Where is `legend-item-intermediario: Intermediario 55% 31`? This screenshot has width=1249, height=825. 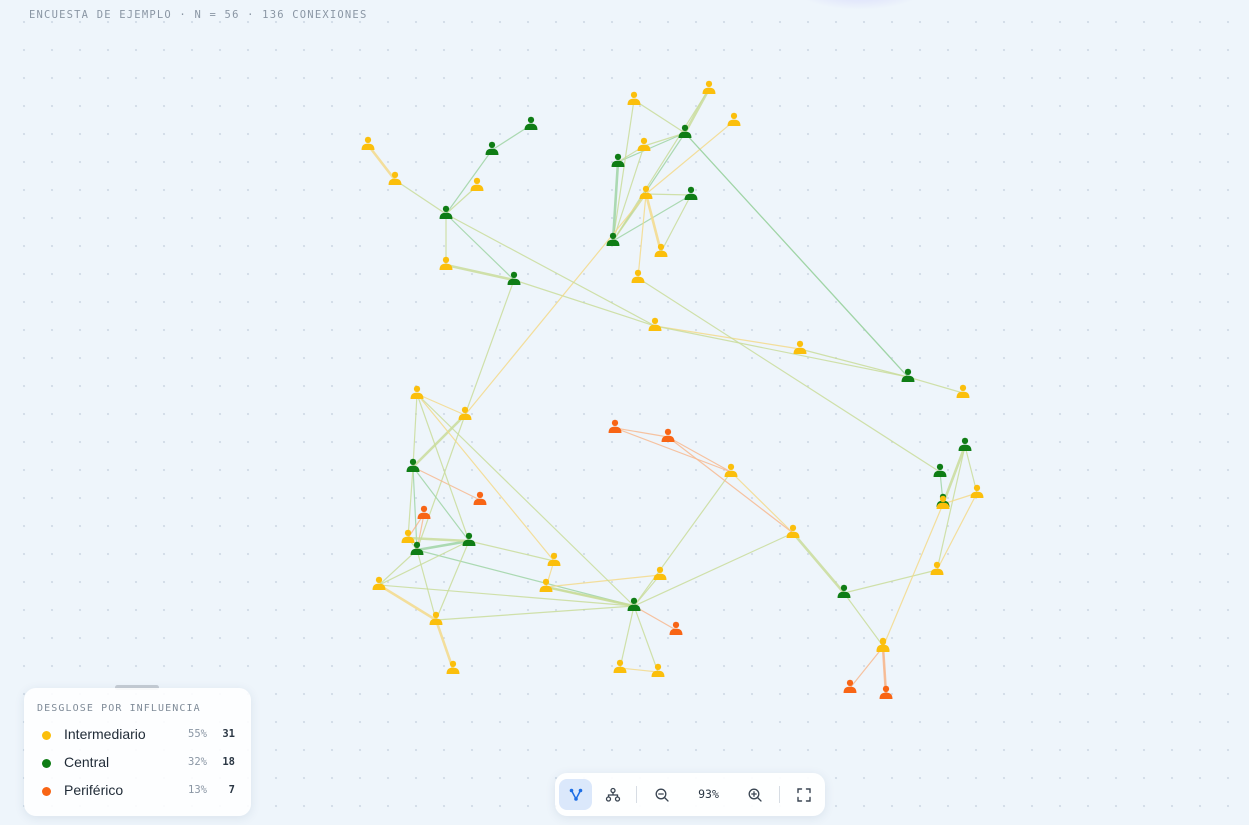
legend-item-intermediario: Intermediario 55% 31 is located at coordinates (137, 735).